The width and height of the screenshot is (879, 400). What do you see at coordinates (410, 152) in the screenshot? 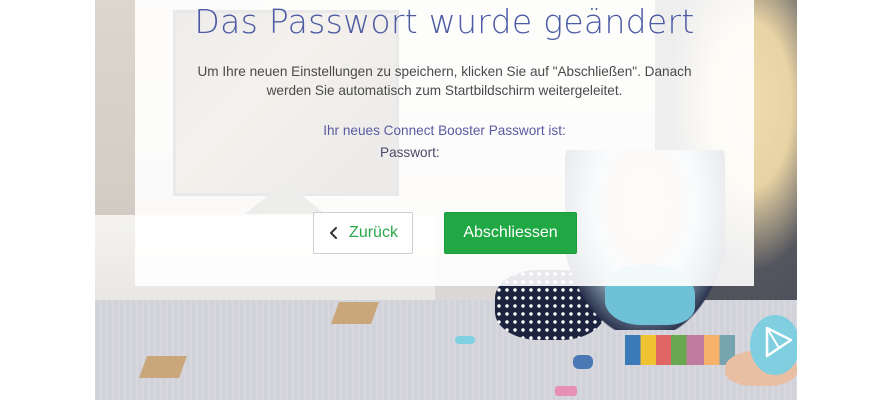
I see `password-label: Passwort:` at bounding box center [410, 152].